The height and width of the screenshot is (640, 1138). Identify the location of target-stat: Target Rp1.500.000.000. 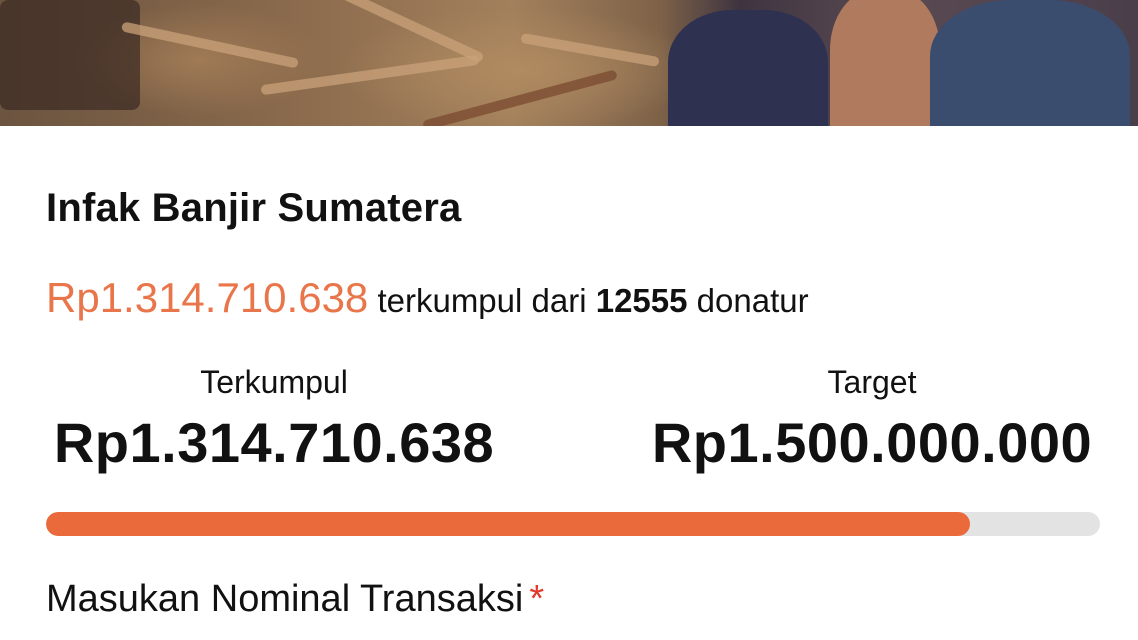
(872, 419).